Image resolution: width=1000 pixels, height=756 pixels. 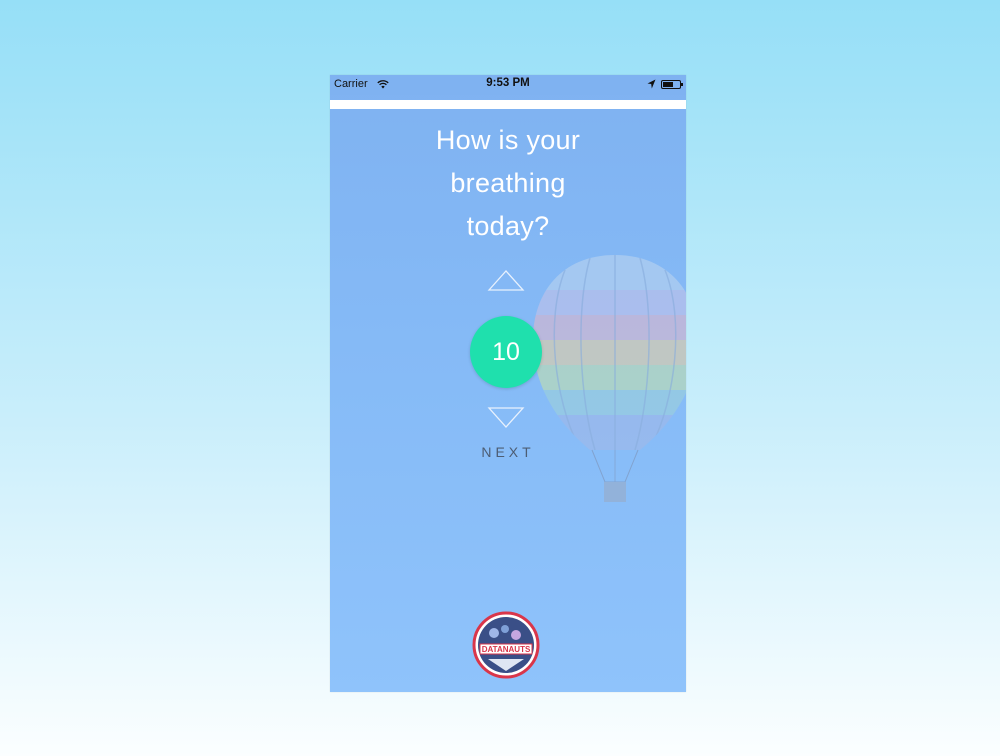 I want to click on datanauts-logo: DATANAUTS, so click(x=506, y=645).